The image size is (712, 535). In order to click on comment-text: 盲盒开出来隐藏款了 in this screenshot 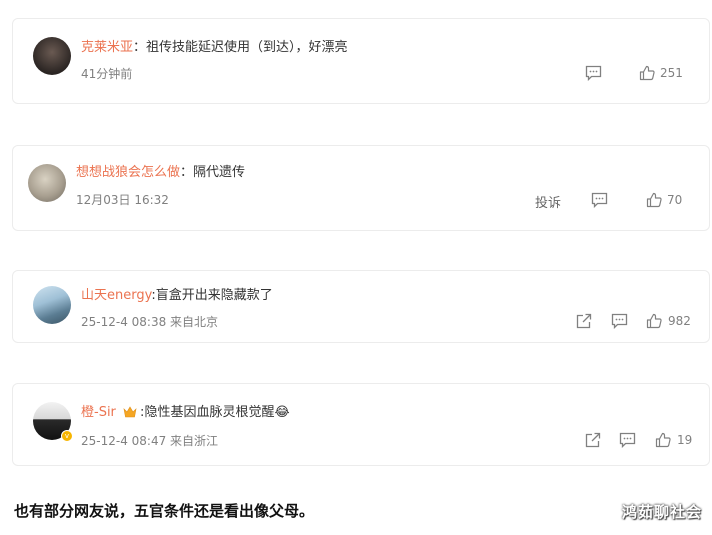, I will do `click(214, 295)`.